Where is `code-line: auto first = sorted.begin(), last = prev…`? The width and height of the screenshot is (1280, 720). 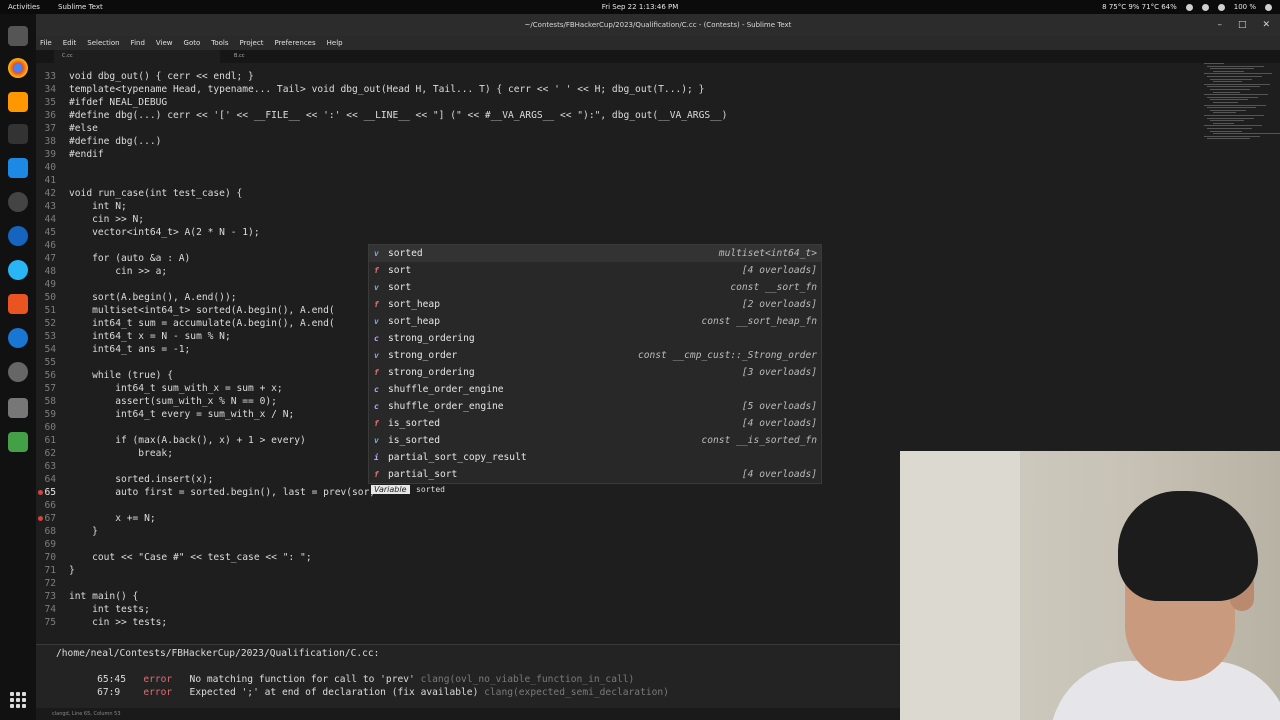
code-line: auto first = sorted.begin(), last = prev… is located at coordinates (222, 492).